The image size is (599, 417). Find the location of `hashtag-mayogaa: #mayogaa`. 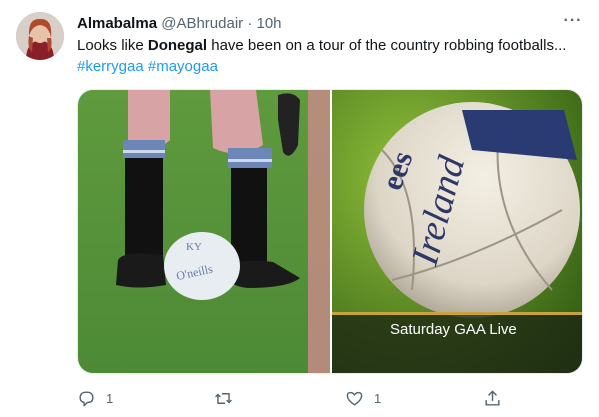

hashtag-mayogaa: #mayogaa is located at coordinates (183, 66).